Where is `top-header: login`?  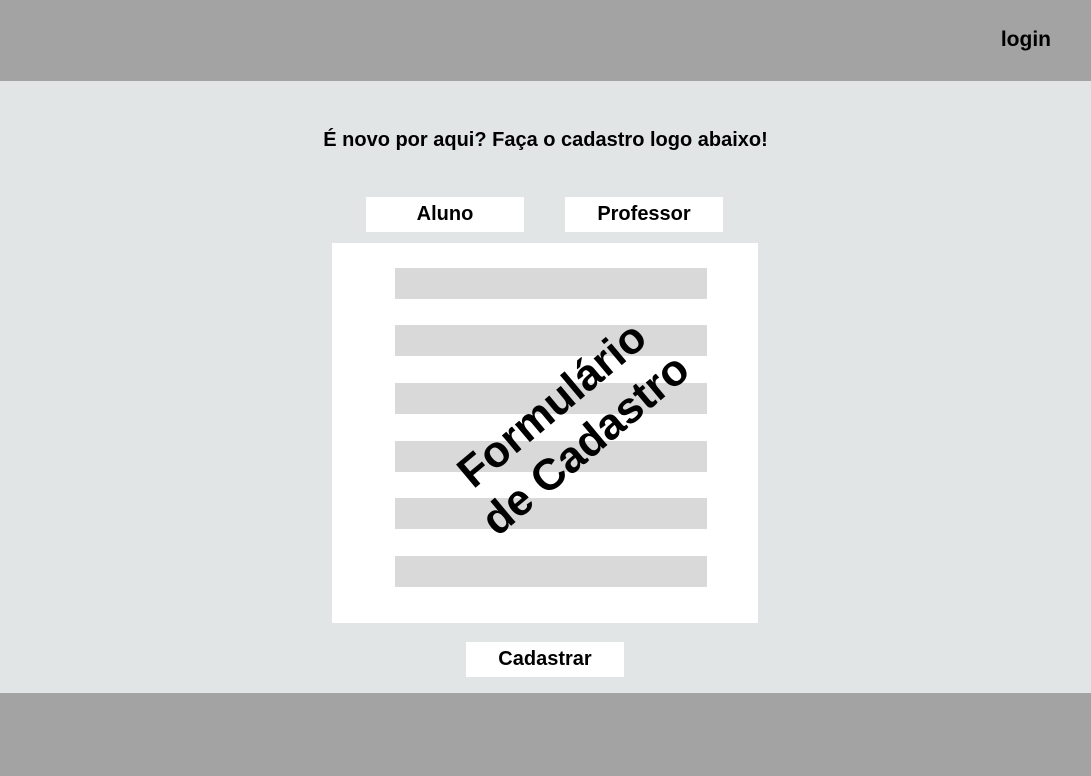 top-header: login is located at coordinates (545, 40).